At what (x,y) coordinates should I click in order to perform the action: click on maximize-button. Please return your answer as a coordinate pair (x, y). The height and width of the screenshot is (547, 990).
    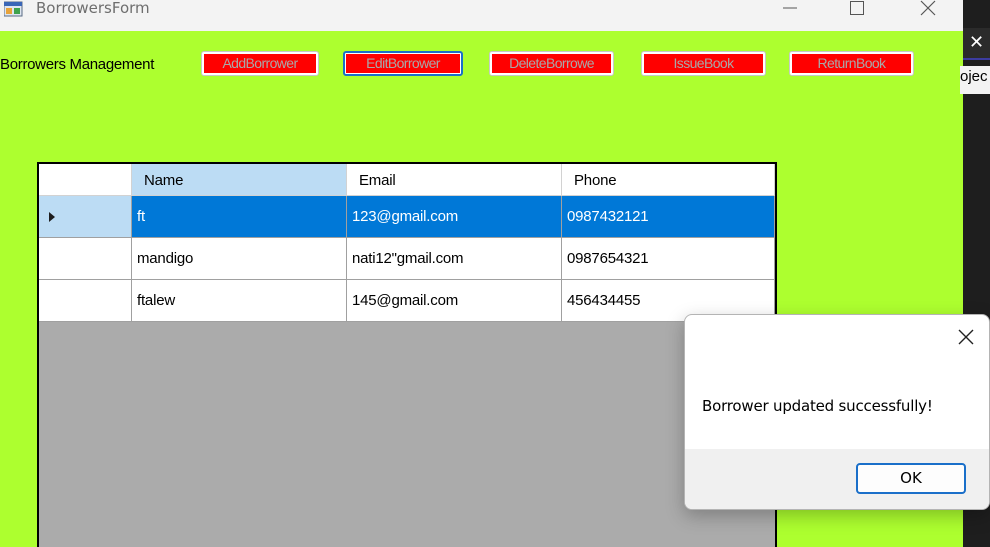
    Looking at the image, I should click on (857, 8).